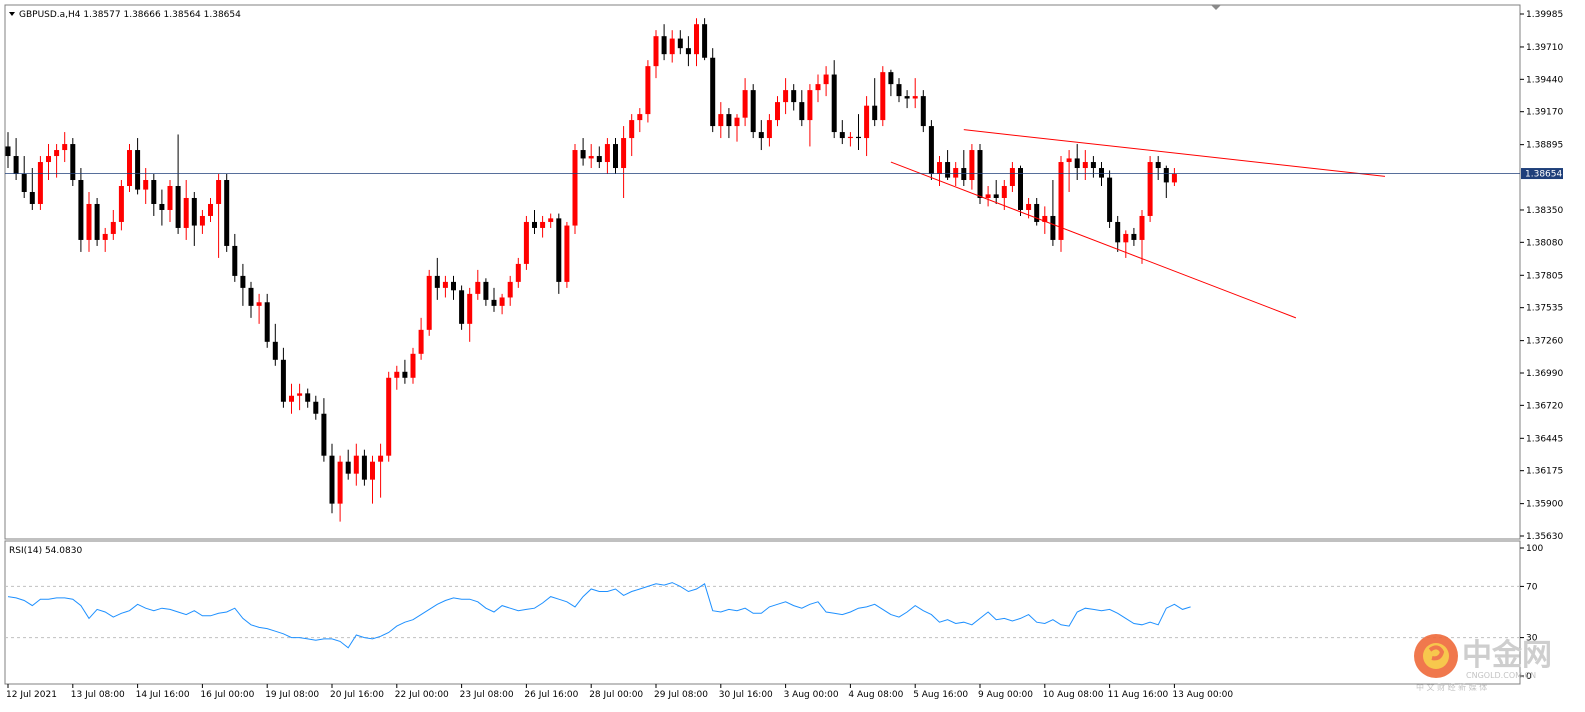 Image resolution: width=1585 pixels, height=712 pixels. I want to click on price-tick-label: 1.38895, so click(1544, 146).